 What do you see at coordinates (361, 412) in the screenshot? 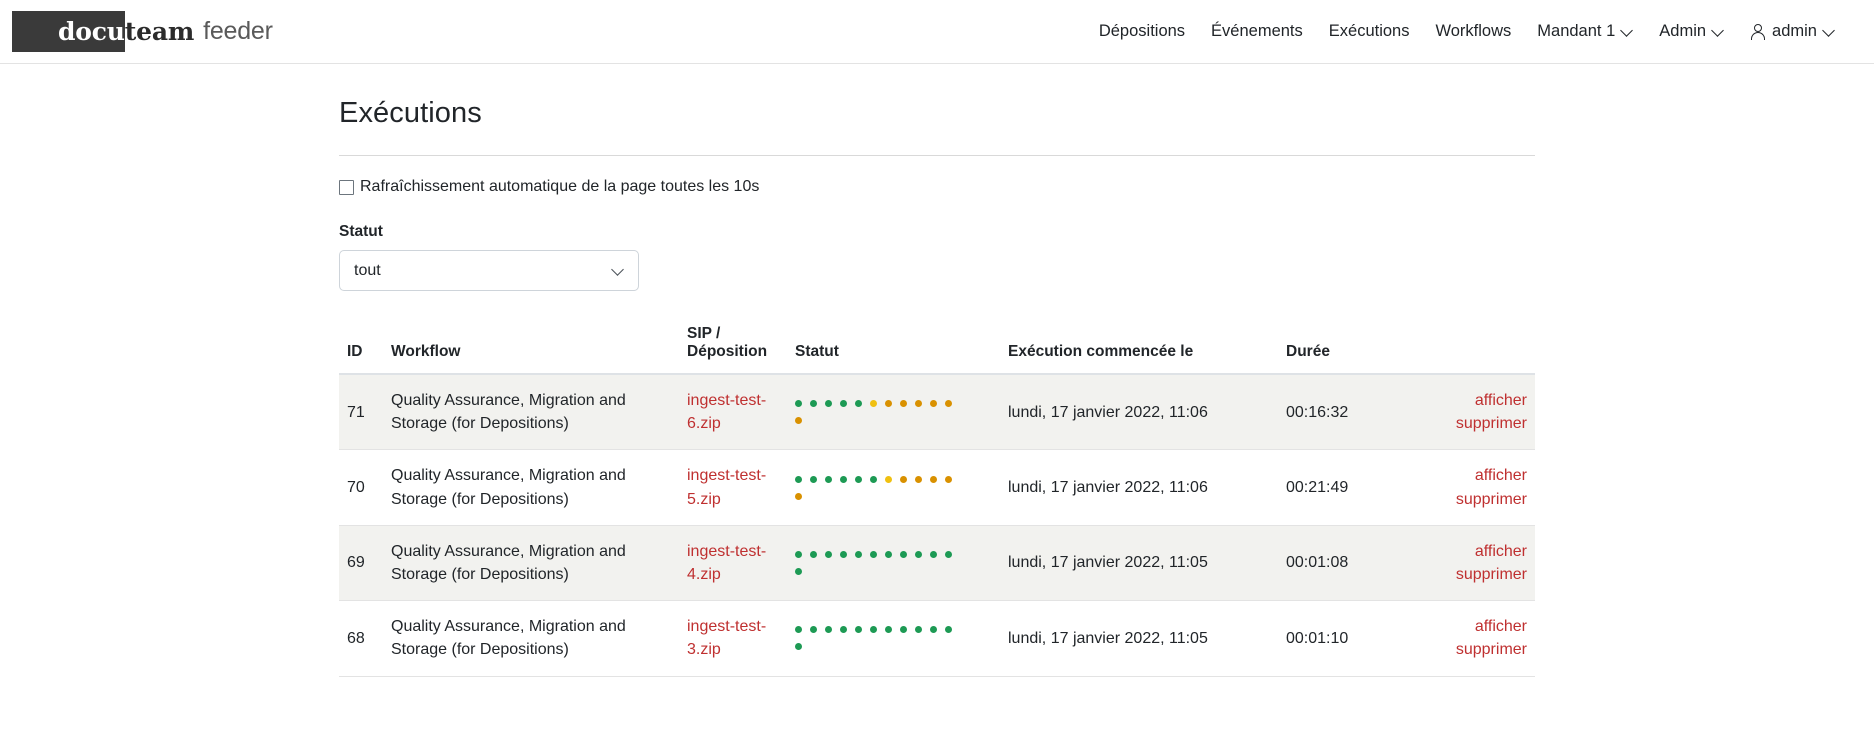
I see `cell-id: 71` at bounding box center [361, 412].